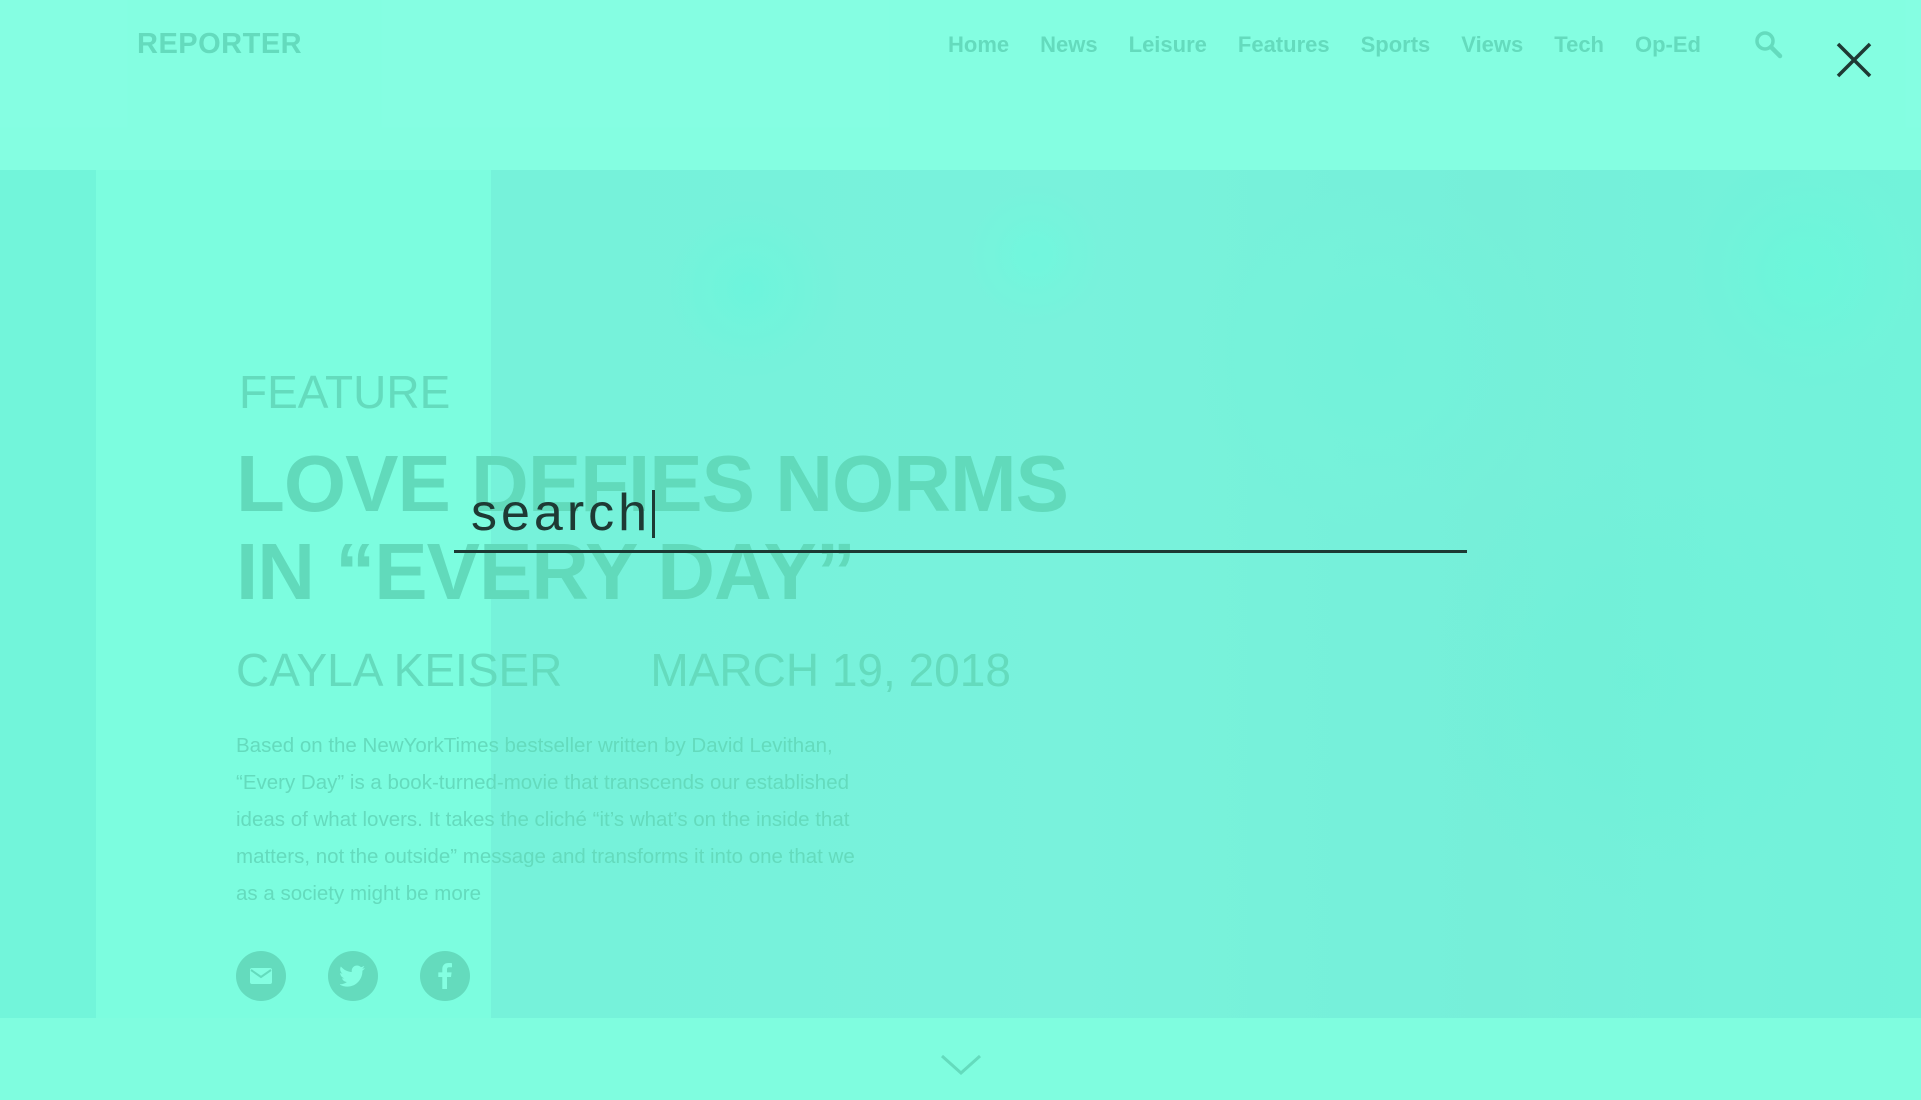 The width and height of the screenshot is (1921, 1100). I want to click on close-icon, so click(1854, 60).